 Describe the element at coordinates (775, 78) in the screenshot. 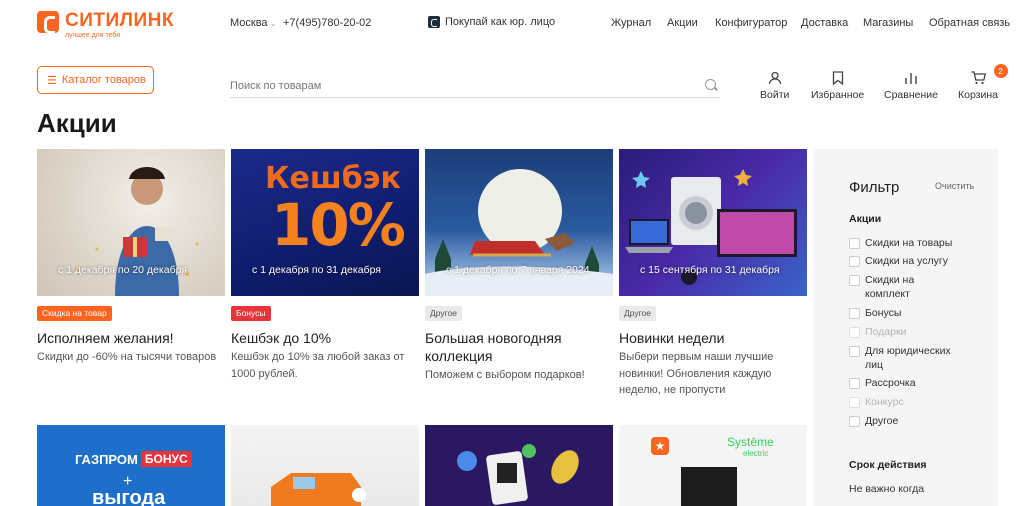

I see `user-icon` at that location.